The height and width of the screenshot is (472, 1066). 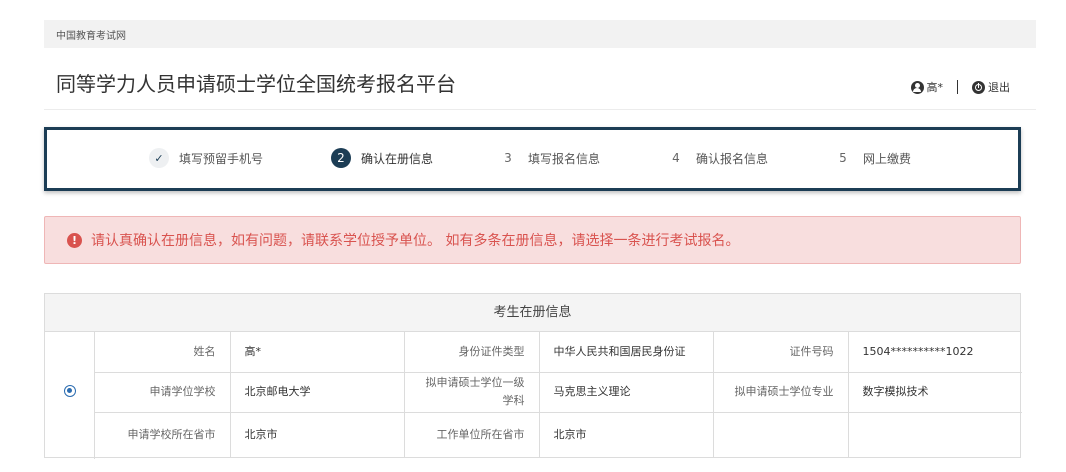 I want to click on step-3: 3 填写报名信息, so click(x=549, y=158).